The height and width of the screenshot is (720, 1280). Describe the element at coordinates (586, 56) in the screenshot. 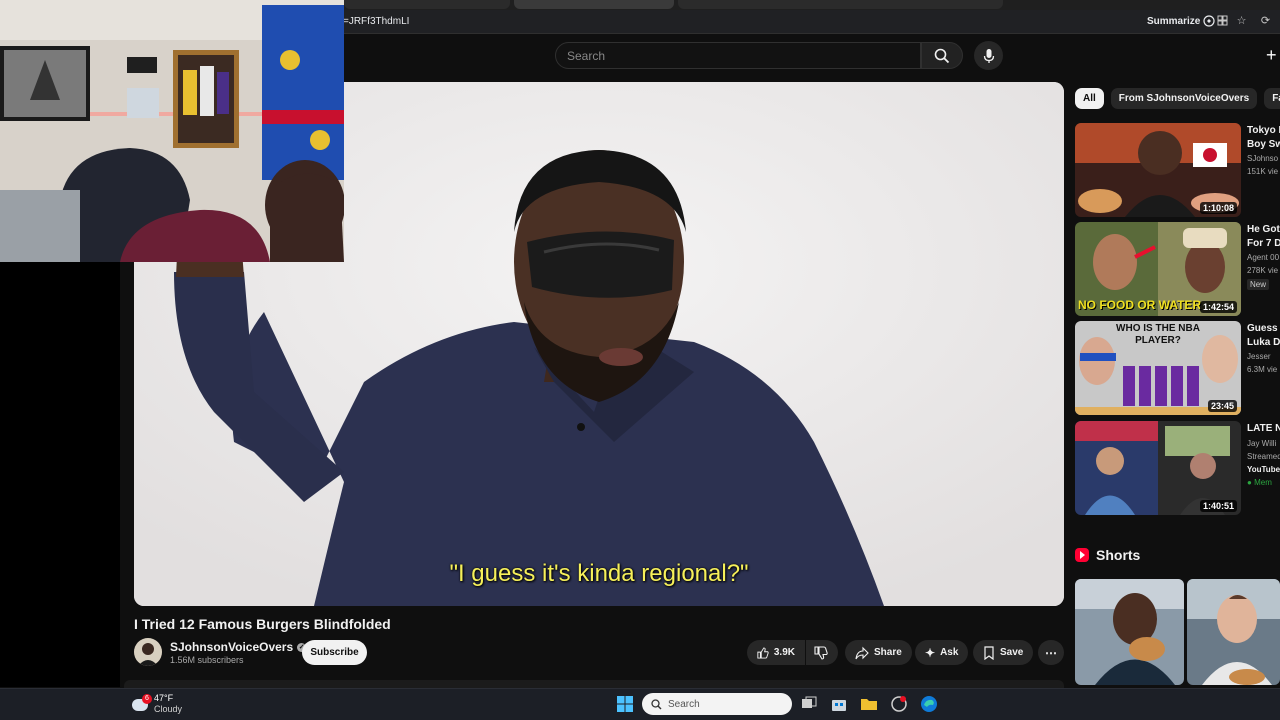

I see `search-placeholder: Search` at that location.